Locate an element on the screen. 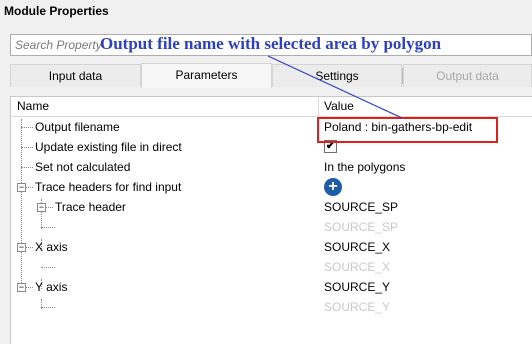 Image resolution: width=532 pixels, height=344 pixels. value-column-header: Value is located at coordinates (339, 106).